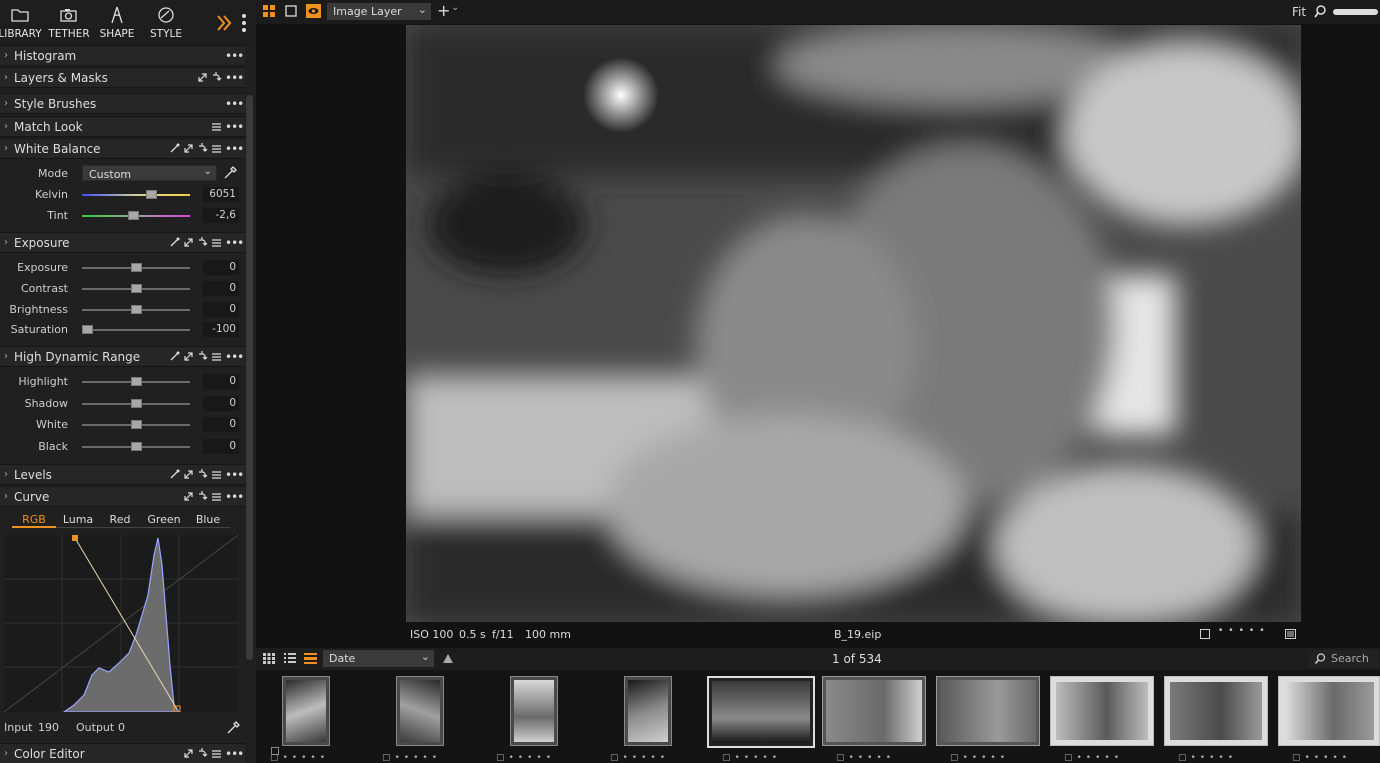  What do you see at coordinates (269, 658) in the screenshot?
I see `grid-icon` at bounding box center [269, 658].